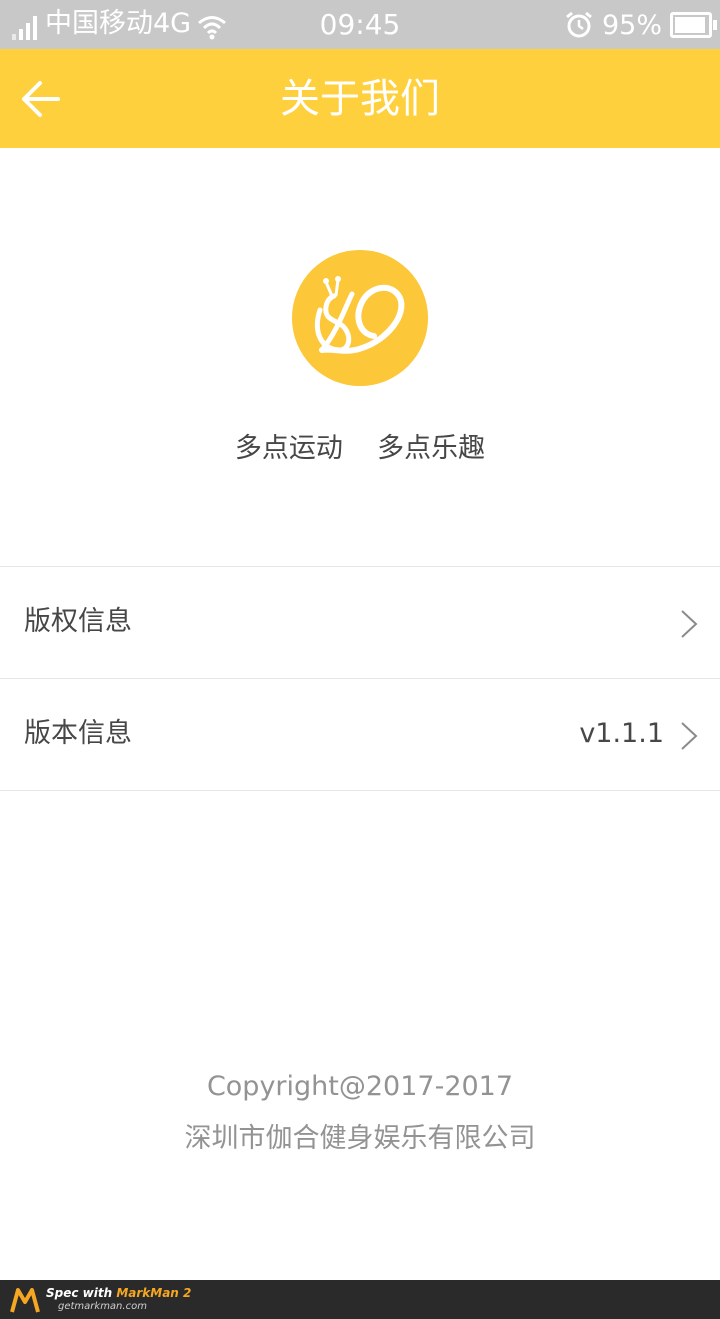  Describe the element at coordinates (579, 24) in the screenshot. I see `alarm-icon` at that location.